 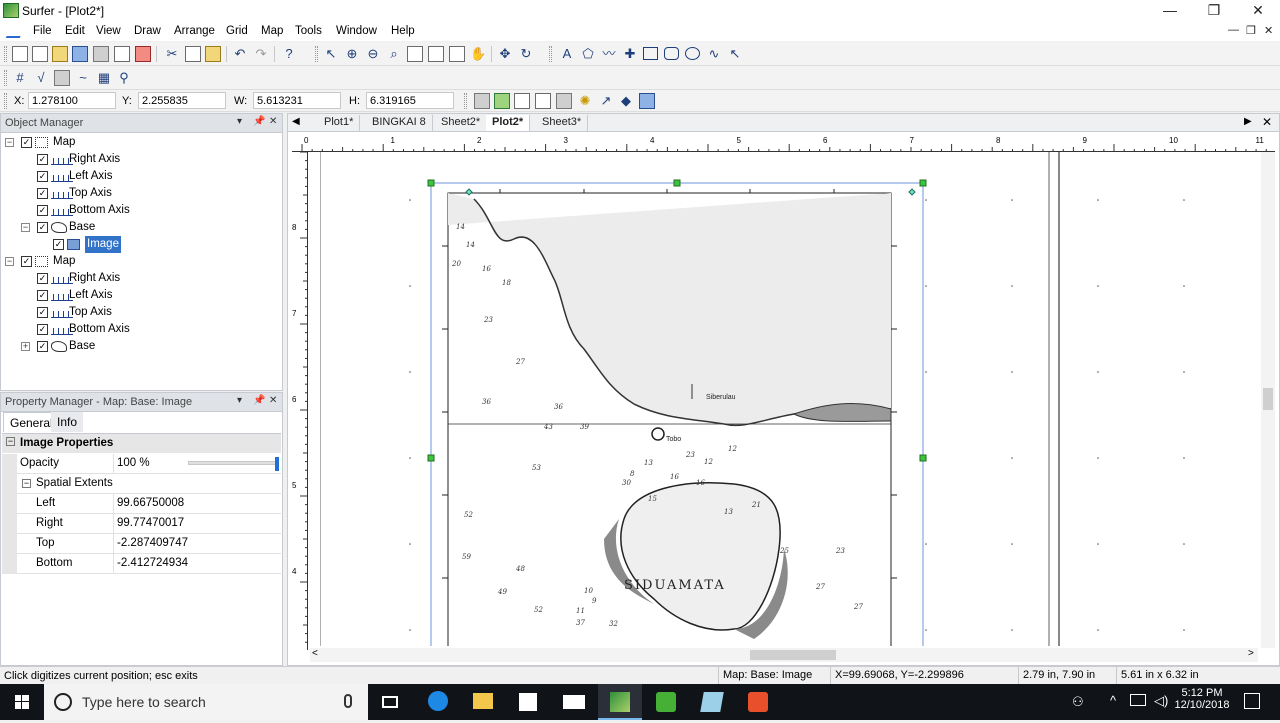 What do you see at coordinates (457, 54) in the screenshot?
I see `zoom-selected-icon` at bounding box center [457, 54].